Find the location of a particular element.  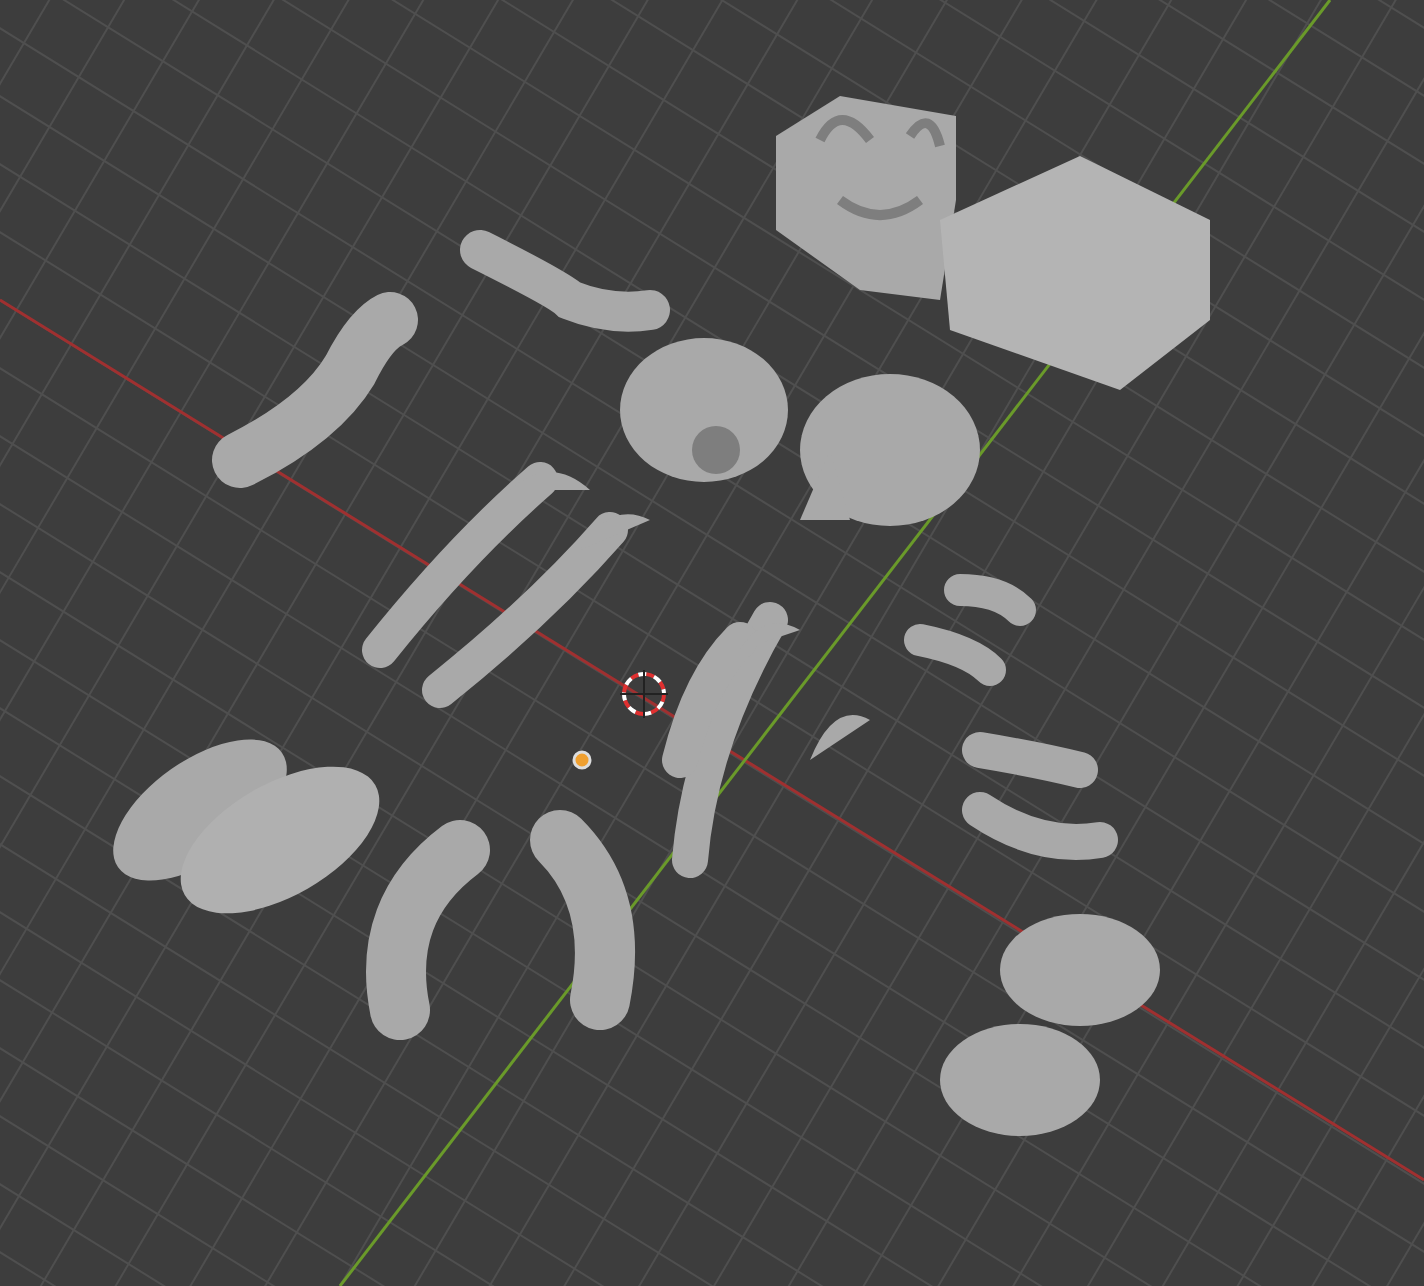

crosshair-icon is located at coordinates (644, 694).